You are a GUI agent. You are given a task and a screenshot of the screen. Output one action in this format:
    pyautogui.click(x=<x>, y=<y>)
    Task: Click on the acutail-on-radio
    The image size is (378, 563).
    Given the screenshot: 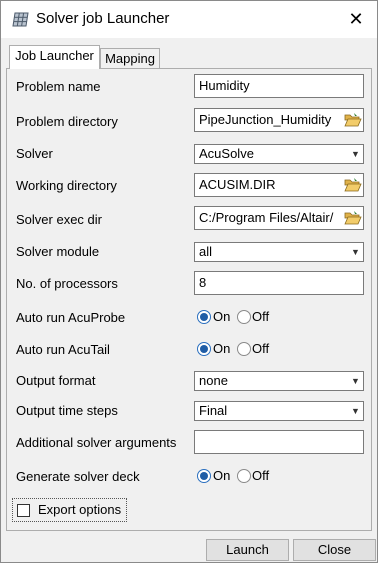 What is the action you would take?
    pyautogui.click(x=204, y=349)
    